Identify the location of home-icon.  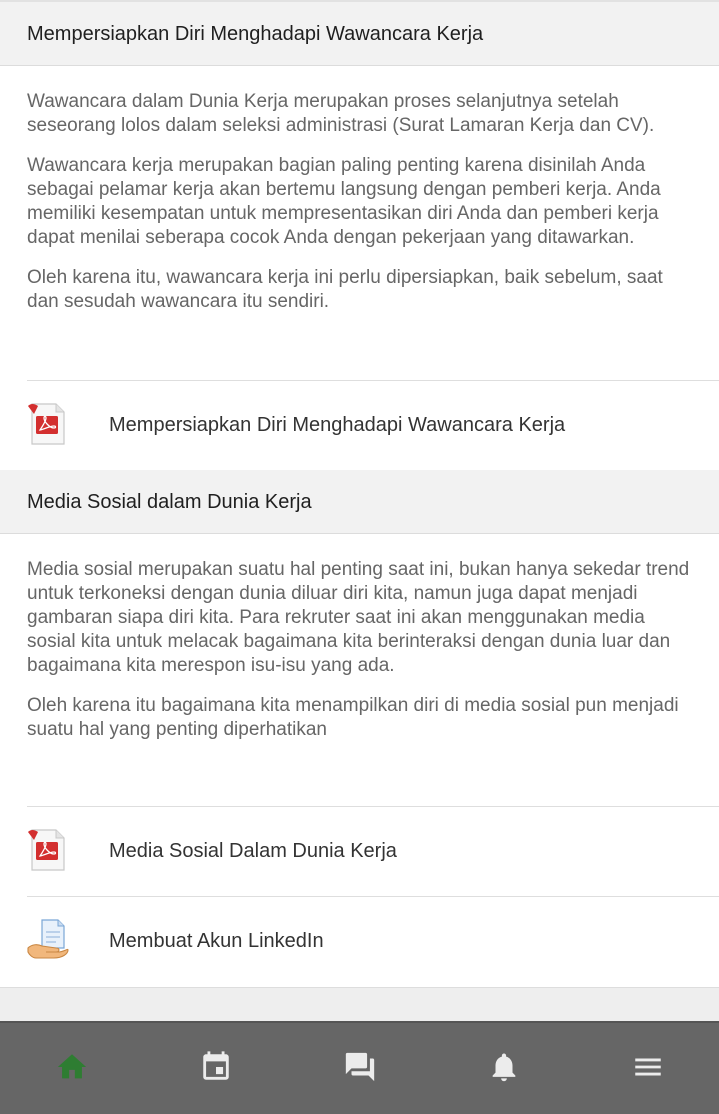
(72, 1069).